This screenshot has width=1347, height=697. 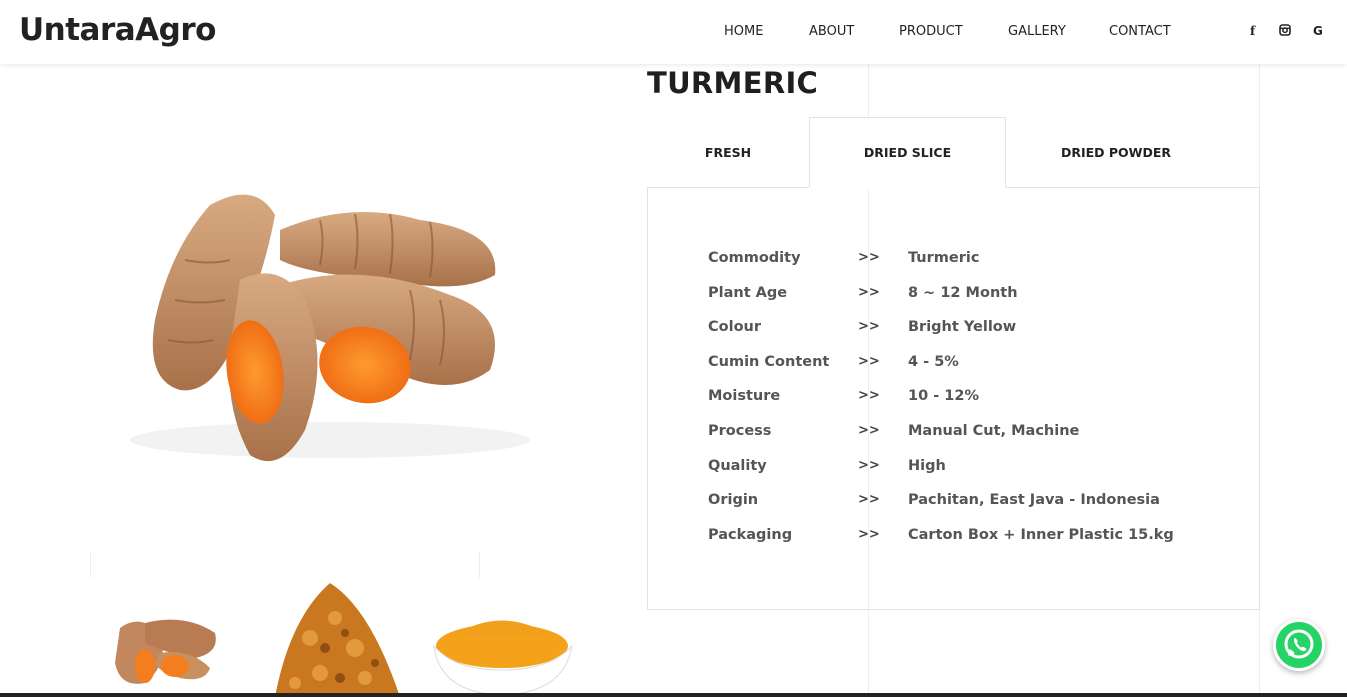 I want to click on spec-label: Moisture, so click(x=744, y=396).